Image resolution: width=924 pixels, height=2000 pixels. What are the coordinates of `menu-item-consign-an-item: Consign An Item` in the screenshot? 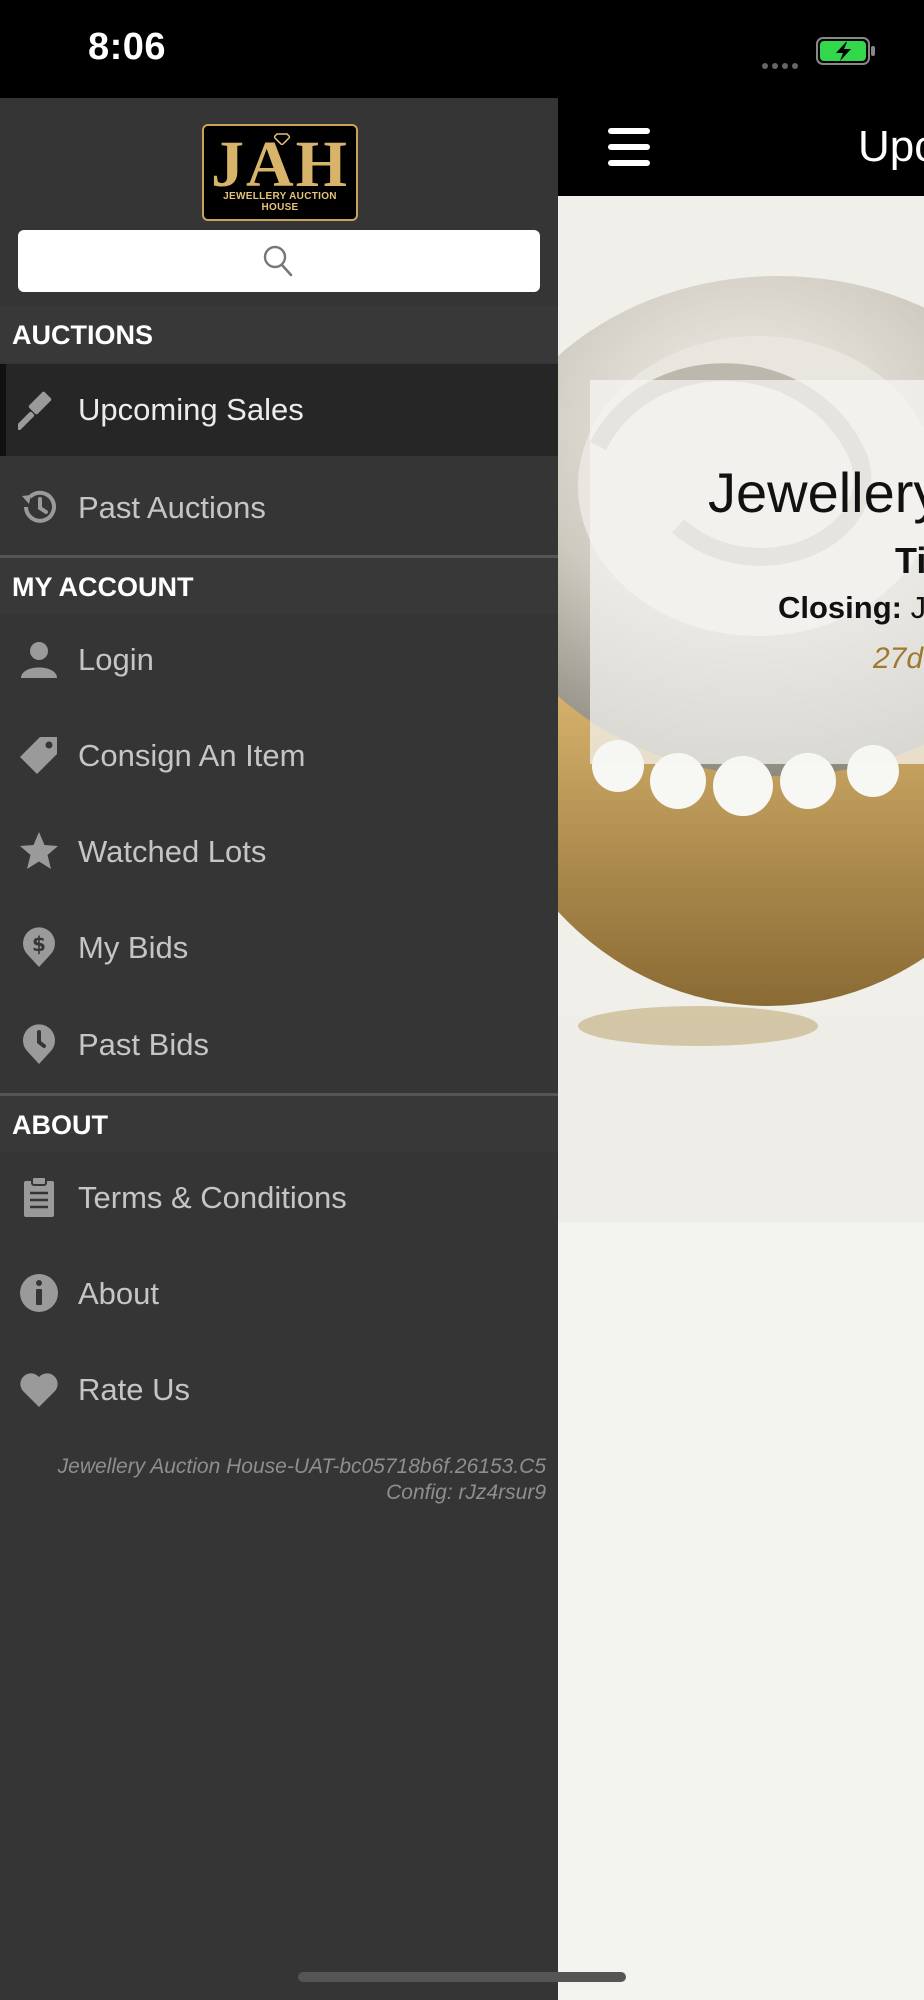 It's located at (279, 756).